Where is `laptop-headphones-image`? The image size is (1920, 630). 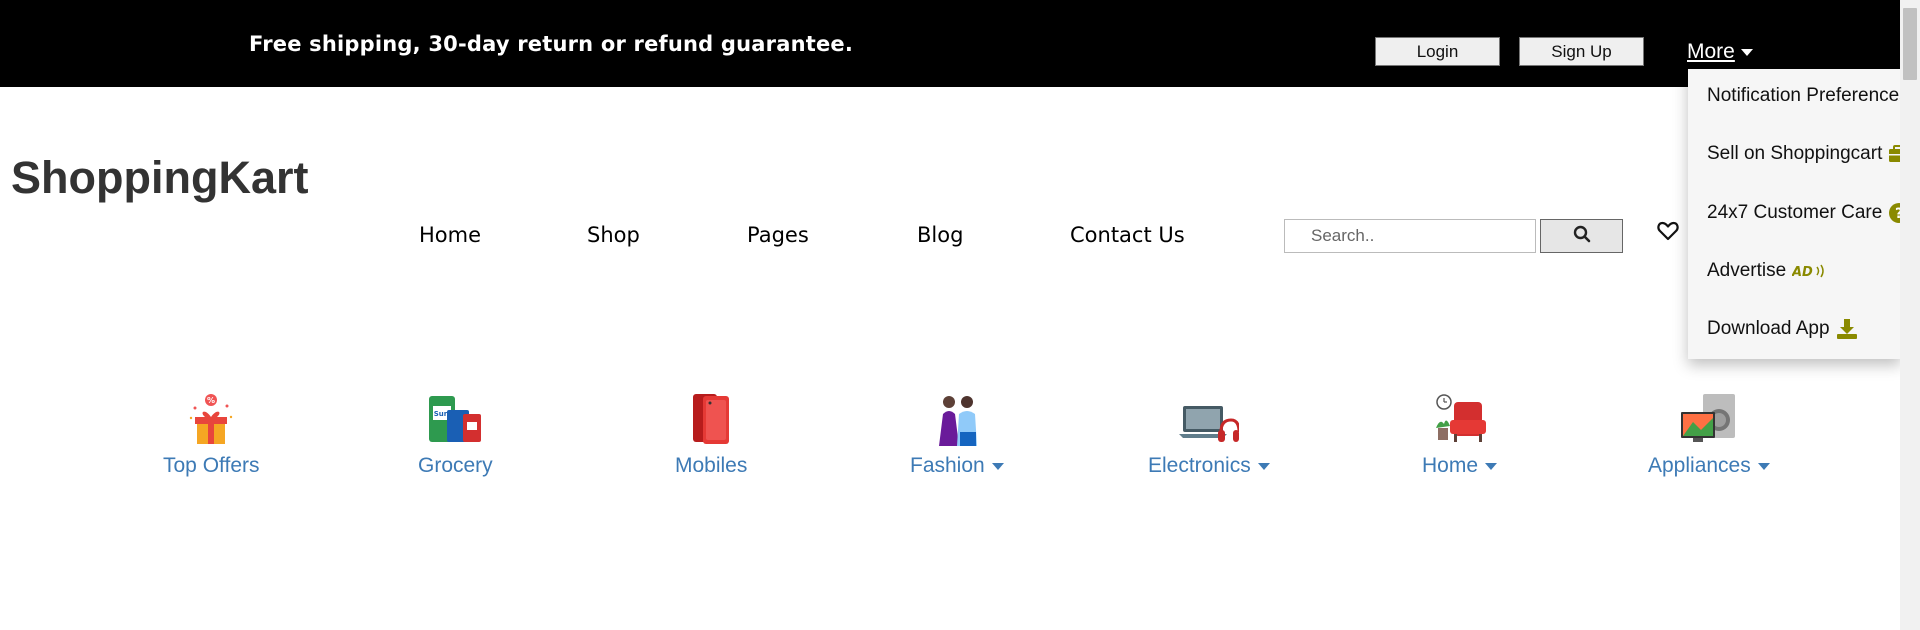 laptop-headphones-image is located at coordinates (1208, 418).